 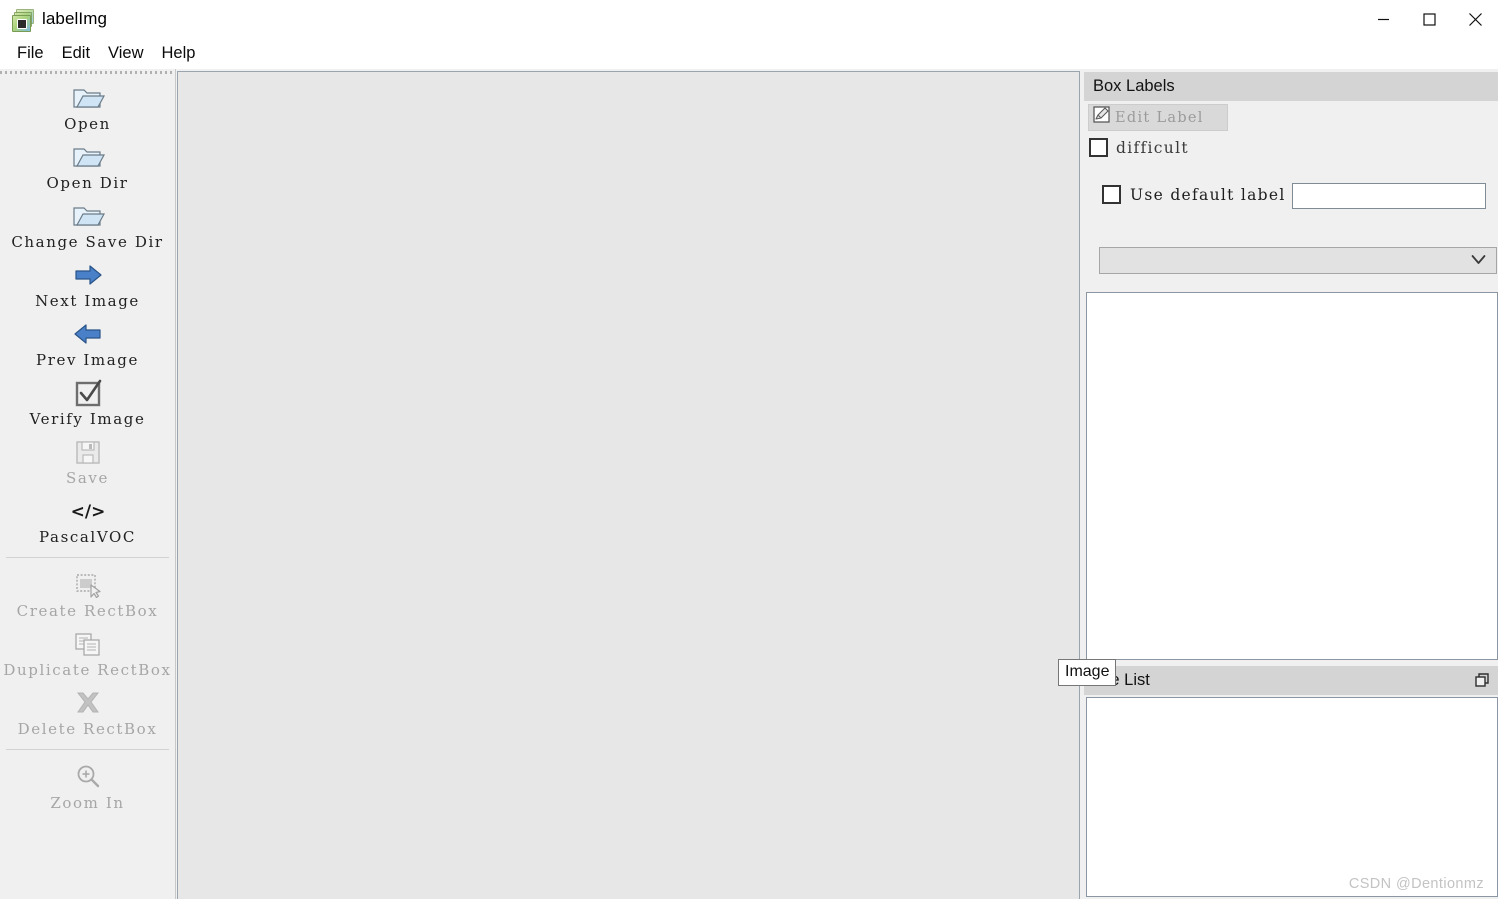 I want to click on floppy-disk-icon, so click(x=88, y=452).